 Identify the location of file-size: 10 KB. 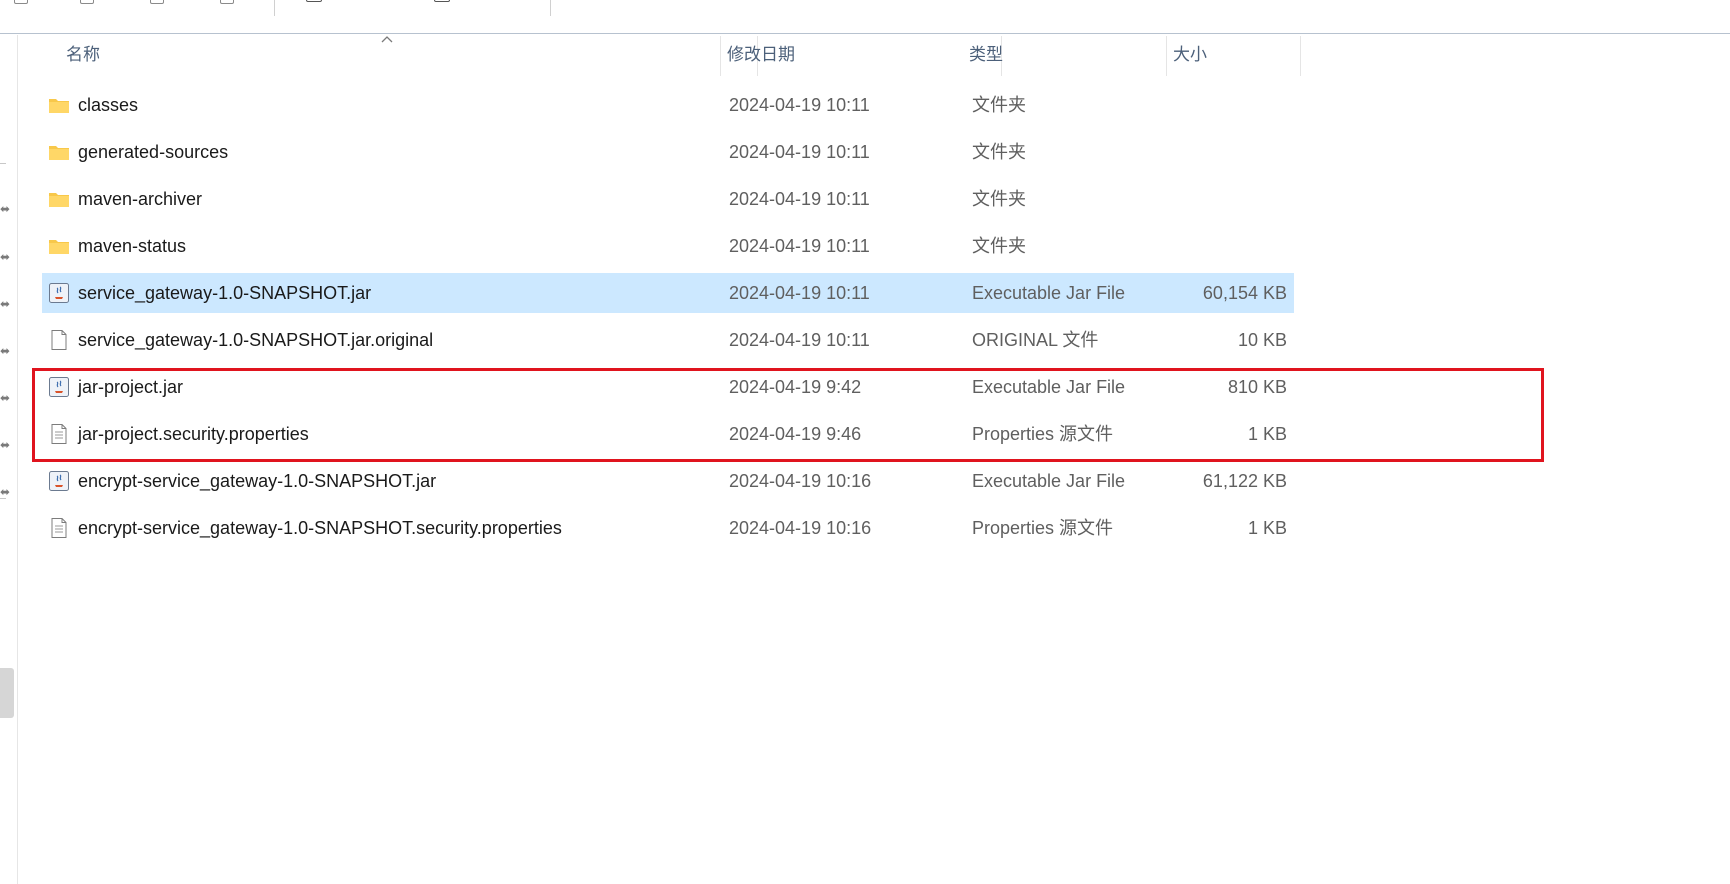
(1262, 340).